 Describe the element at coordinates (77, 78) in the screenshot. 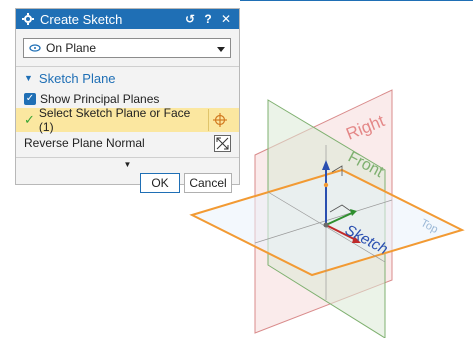

I see `section-title: Sketch Plane` at that location.